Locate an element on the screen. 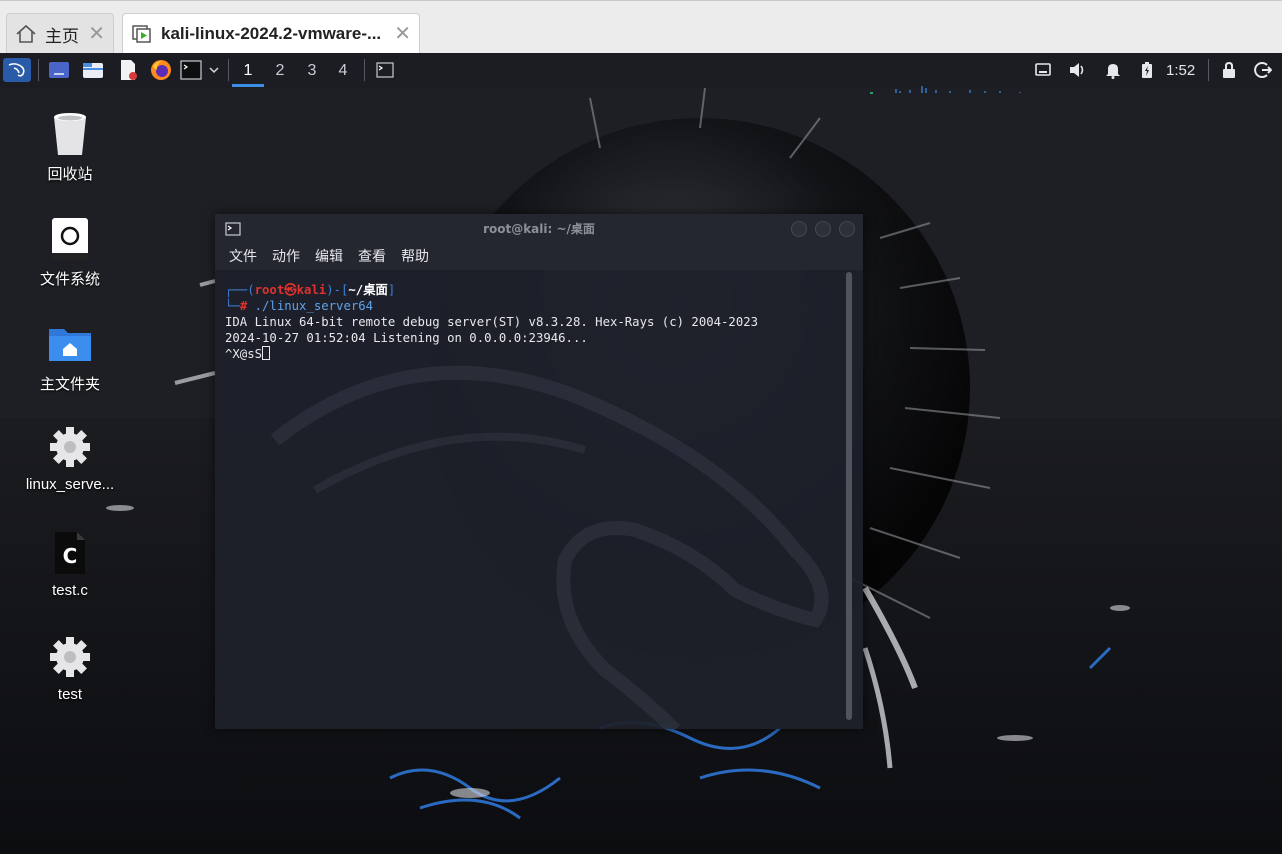 Image resolution: width=1282 pixels, height=854 pixels. volume-control is located at coordinates (1078, 70).